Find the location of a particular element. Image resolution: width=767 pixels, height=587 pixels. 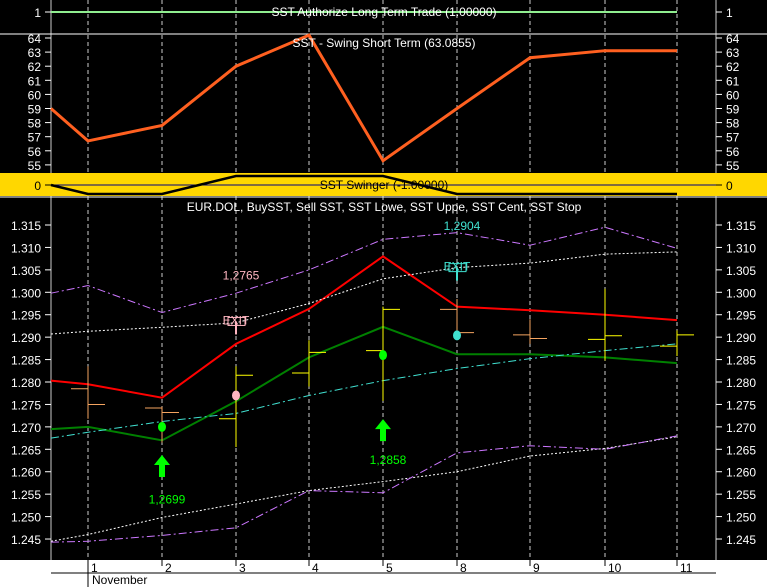

x-tick-label: 2 is located at coordinates (168, 568).